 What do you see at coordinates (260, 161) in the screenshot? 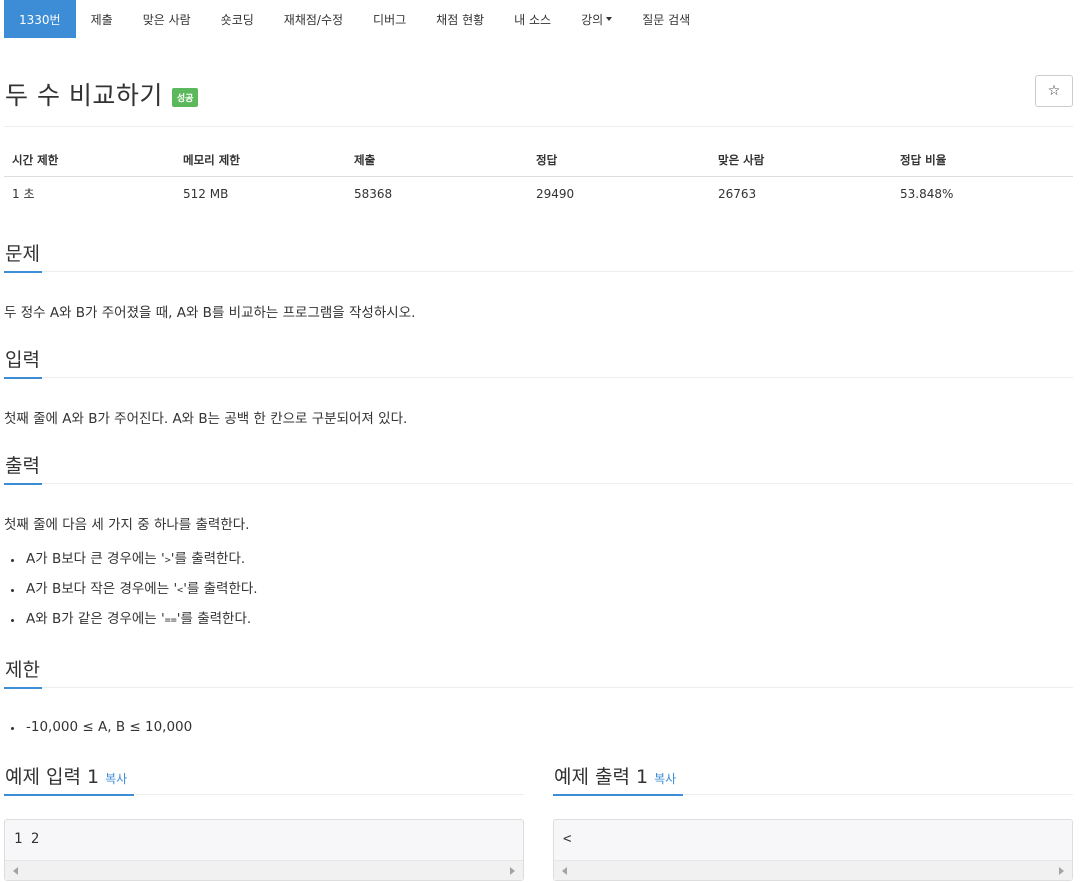
I see `header-memory-limit: 메모리 제한` at bounding box center [260, 161].